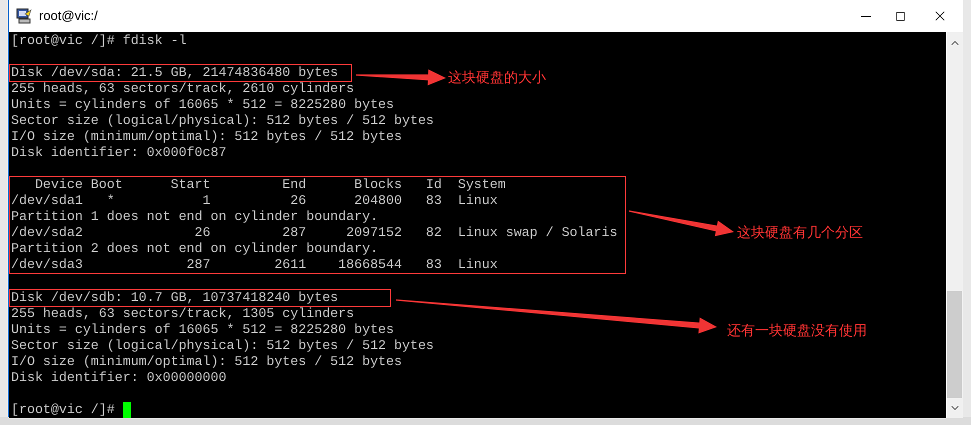  What do you see at coordinates (68, 16) in the screenshot?
I see `window-title: root@vic:/` at bounding box center [68, 16].